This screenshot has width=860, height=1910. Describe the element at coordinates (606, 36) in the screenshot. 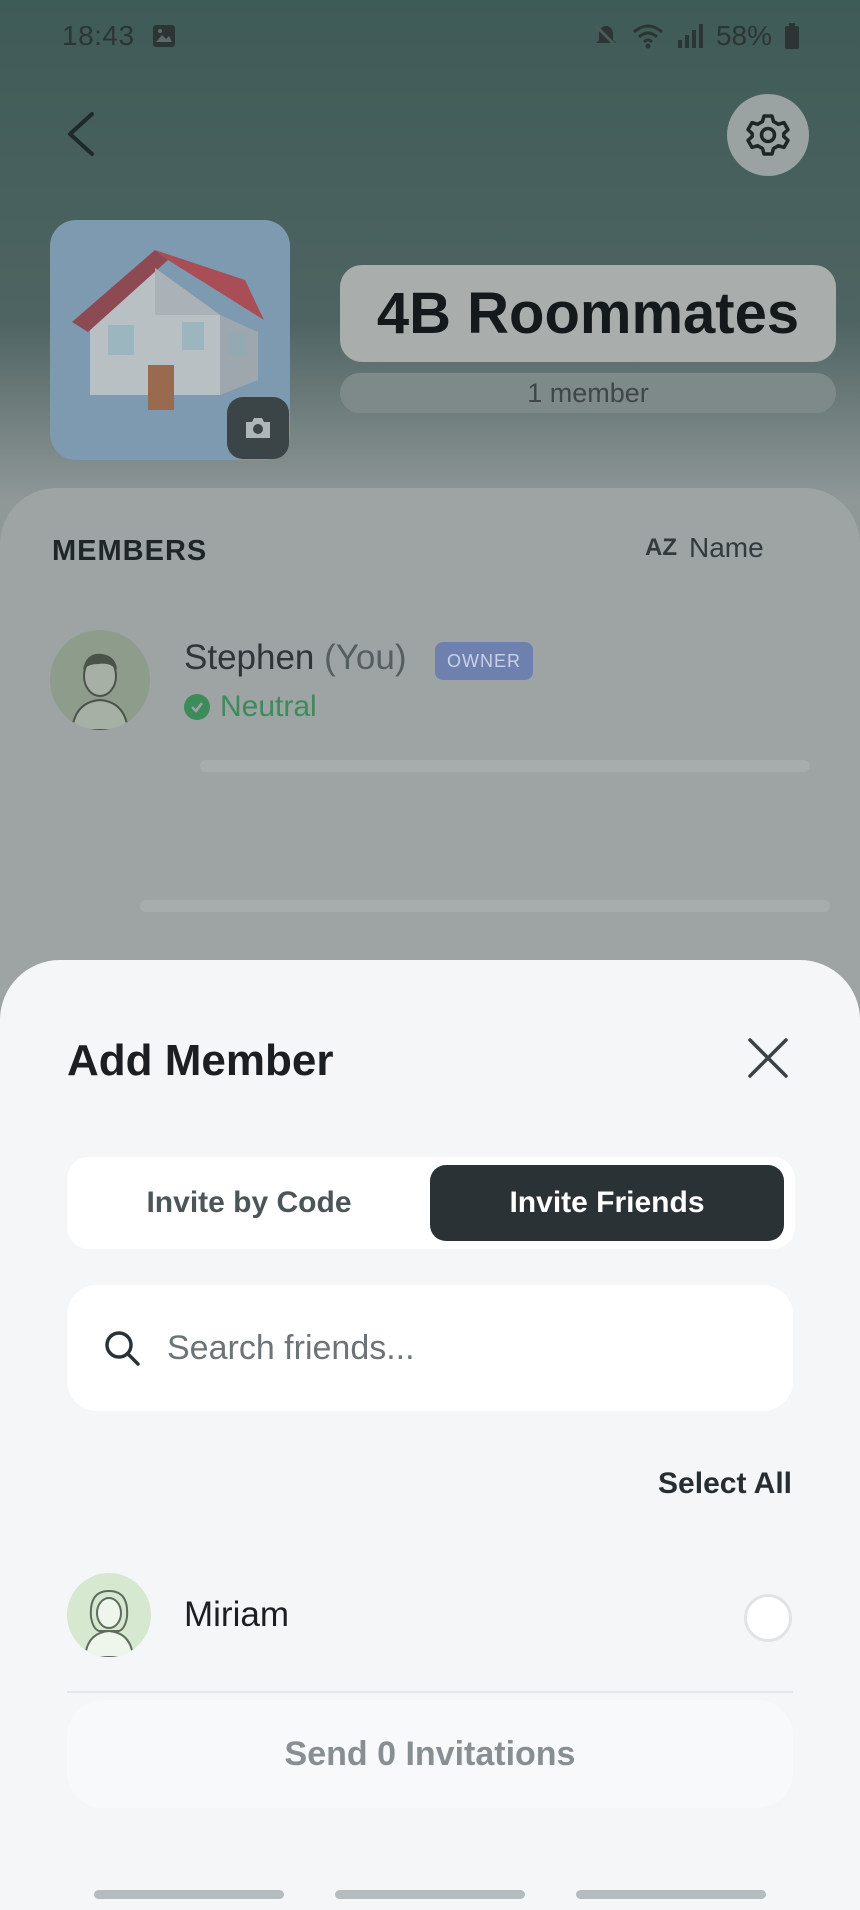

I see `mute-icon` at that location.